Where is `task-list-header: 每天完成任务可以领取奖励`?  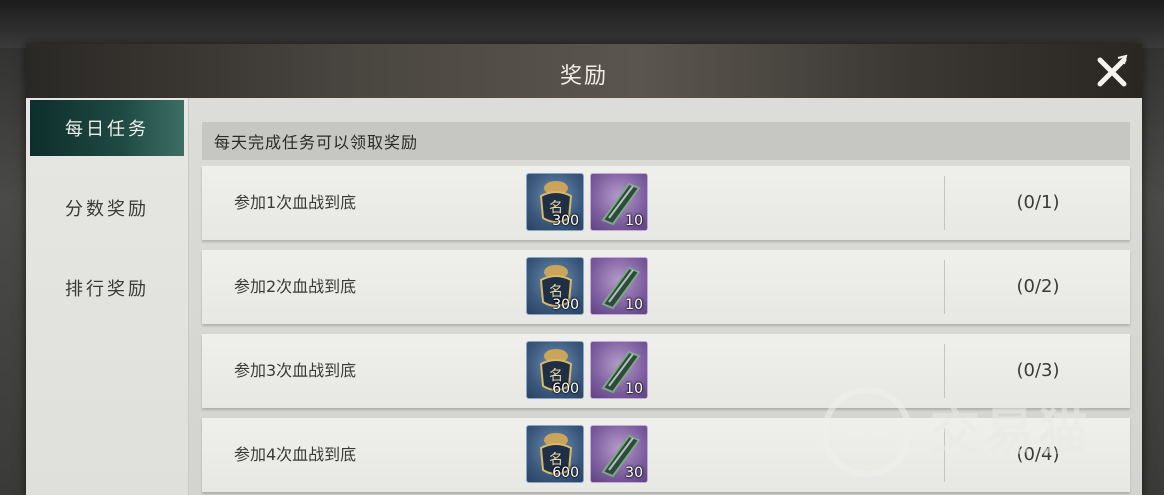 task-list-header: 每天完成任务可以领取奖励 is located at coordinates (666, 141).